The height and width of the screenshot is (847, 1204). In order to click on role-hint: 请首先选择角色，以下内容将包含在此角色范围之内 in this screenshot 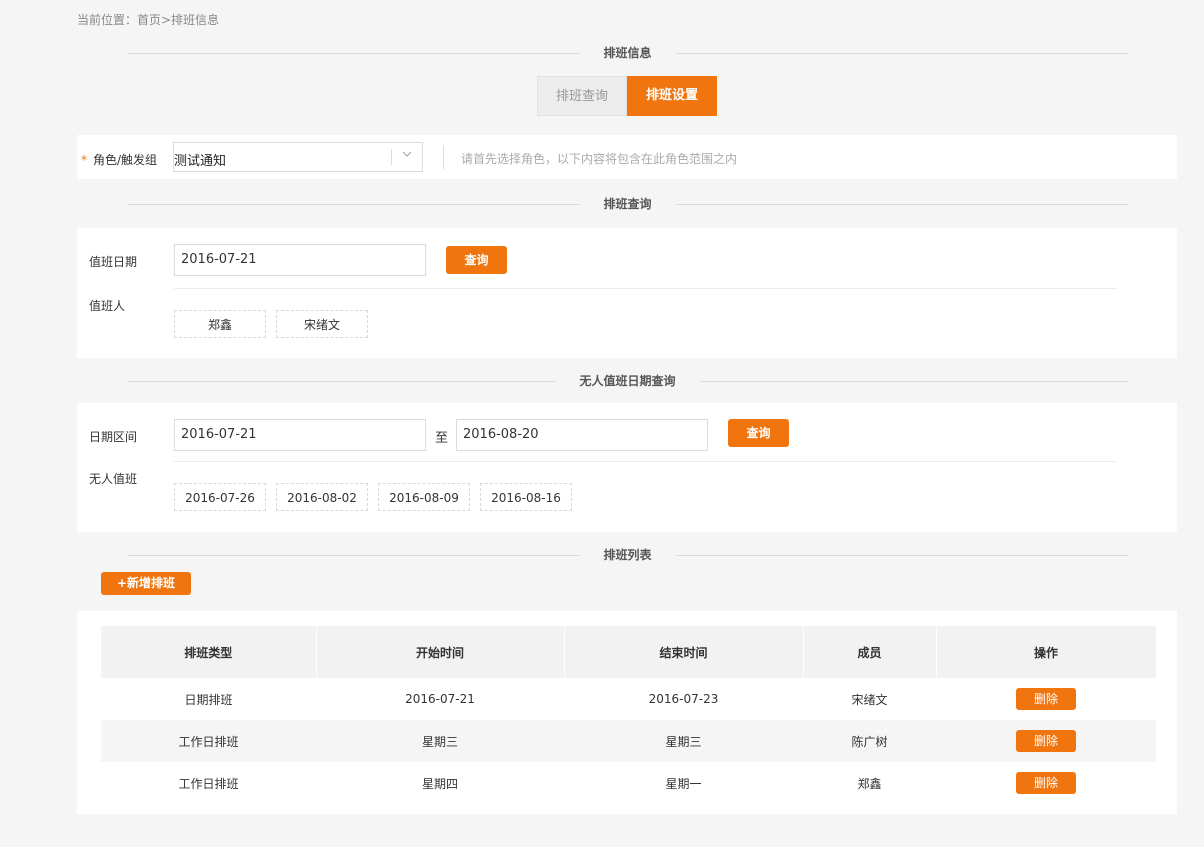, I will do `click(599, 159)`.